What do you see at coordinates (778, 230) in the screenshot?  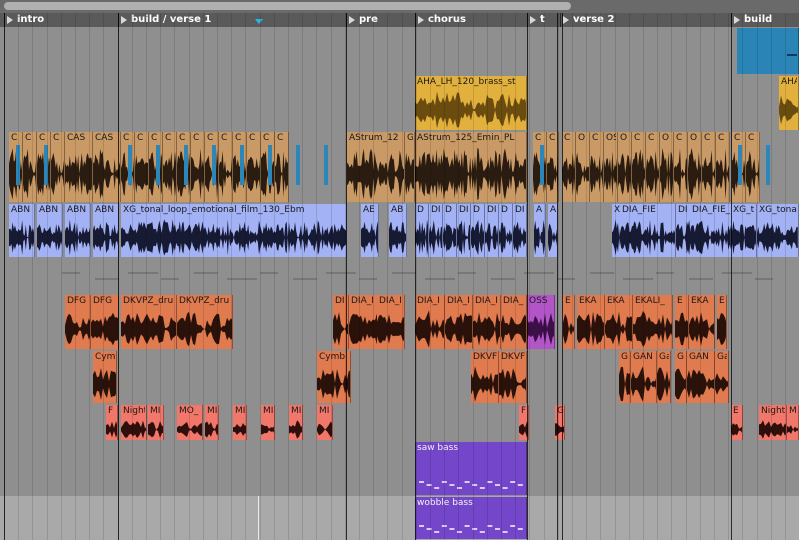 I see `audio-clip: XG_tona` at bounding box center [778, 230].